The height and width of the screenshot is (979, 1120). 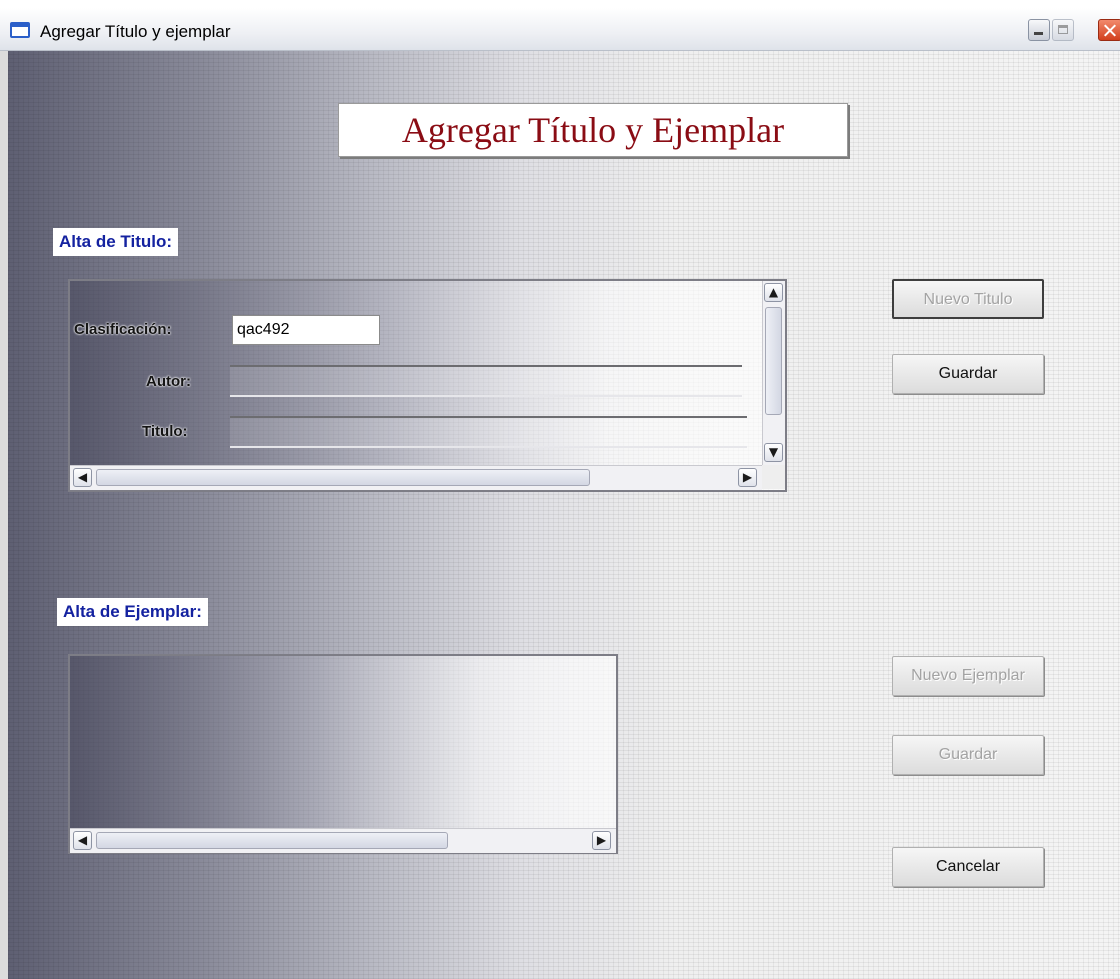 I want to click on maximize-button, so click(x=1063, y=30).